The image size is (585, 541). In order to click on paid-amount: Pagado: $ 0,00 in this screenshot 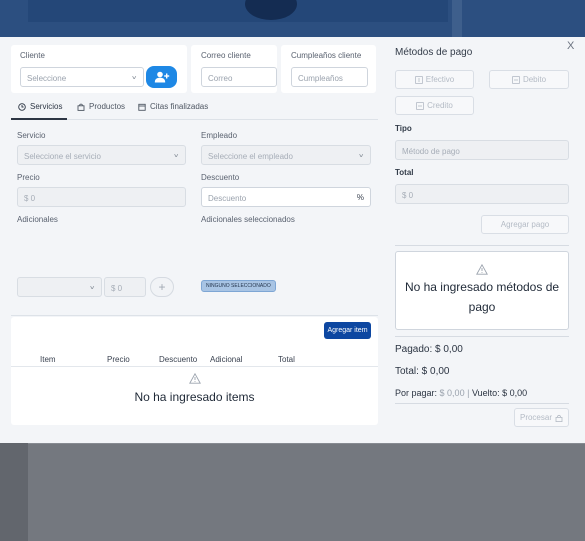, I will do `click(429, 349)`.